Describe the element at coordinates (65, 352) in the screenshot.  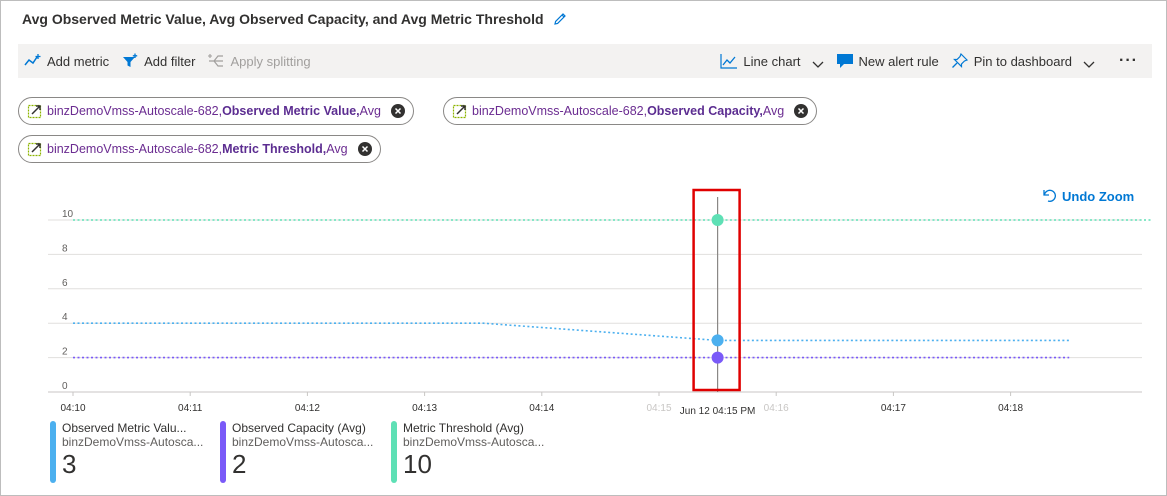
I see `y-tick-label: 2` at that location.